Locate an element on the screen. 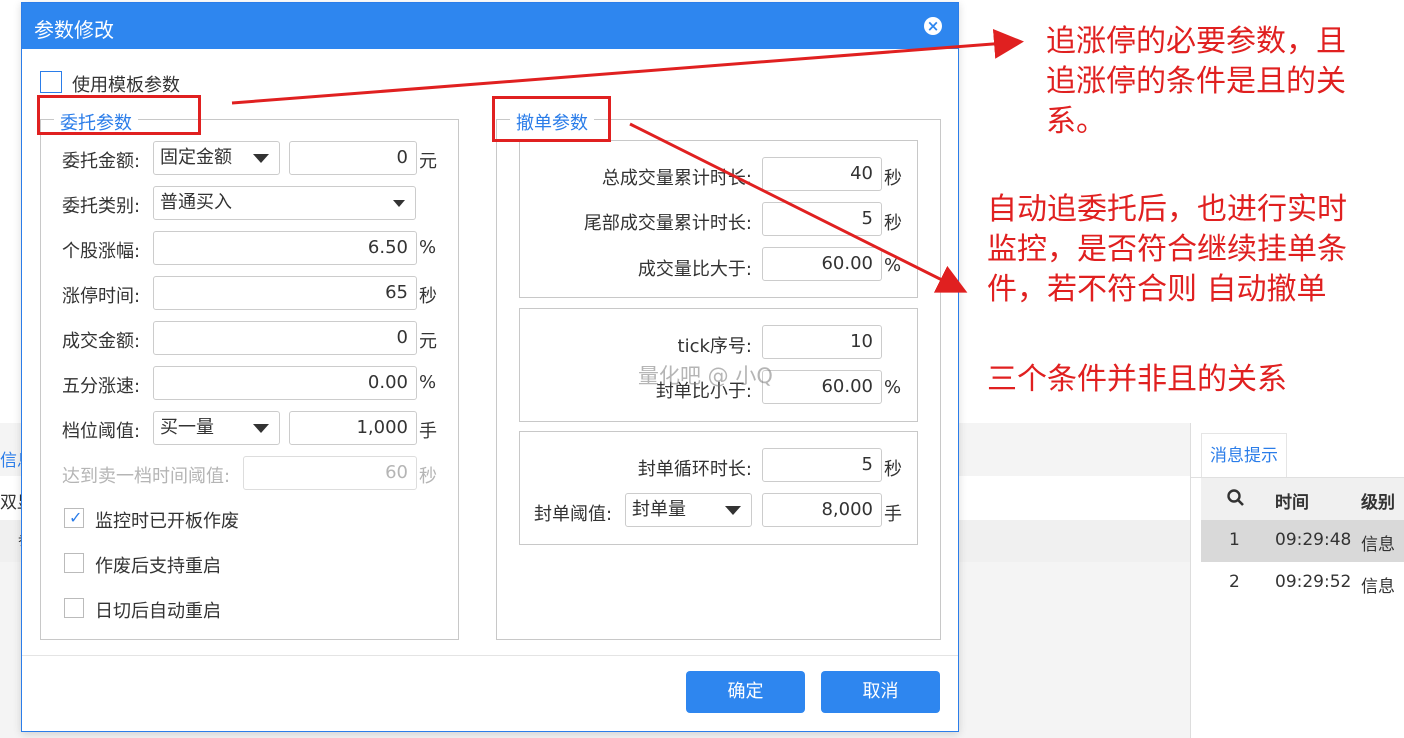 The image size is (1404, 738). annotation-note-1: 追涨停的必要参数，且 追涨停的条件是且的关 系。 is located at coordinates (1196, 82).